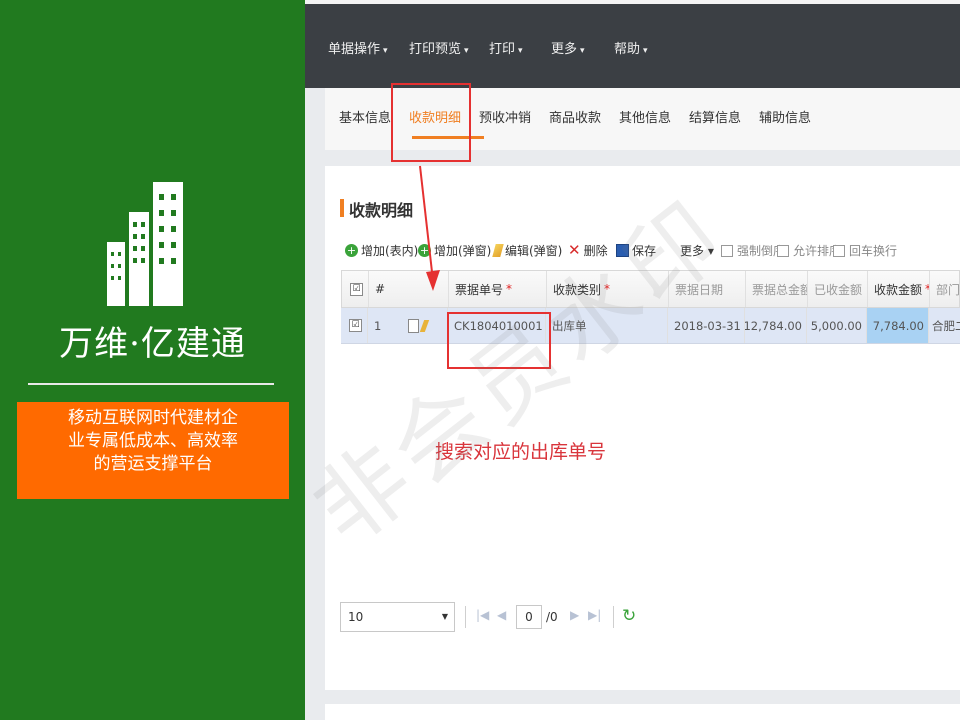 Image resolution: width=960 pixels, height=720 pixels. I want to click on total-pages: /0, so click(552, 617).